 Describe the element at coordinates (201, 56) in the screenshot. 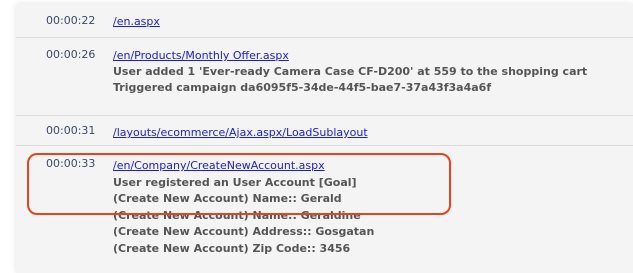

I see `entry-url-link: /en/Products/Monthly Offer.aspx` at that location.